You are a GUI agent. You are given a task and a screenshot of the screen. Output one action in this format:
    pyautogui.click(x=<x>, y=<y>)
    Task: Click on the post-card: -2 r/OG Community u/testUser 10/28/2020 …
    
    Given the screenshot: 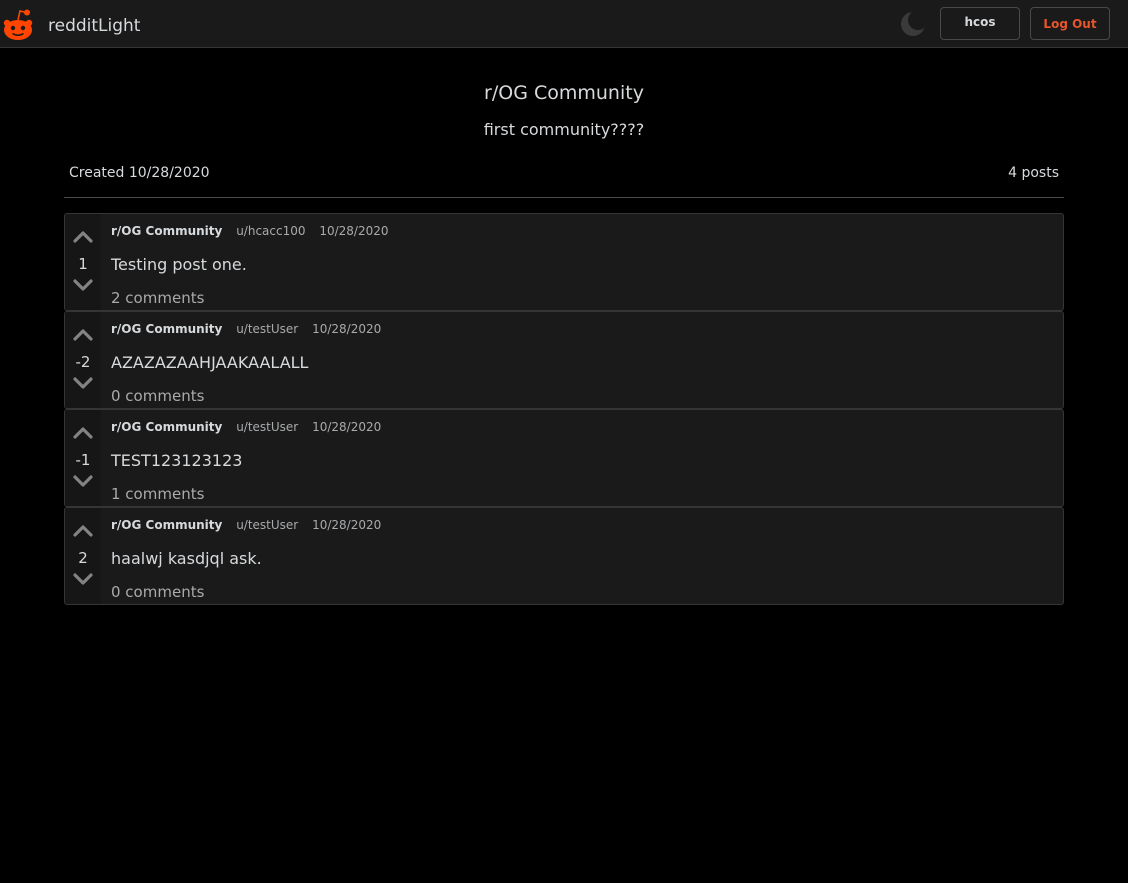 What is the action you would take?
    pyautogui.click(x=564, y=360)
    